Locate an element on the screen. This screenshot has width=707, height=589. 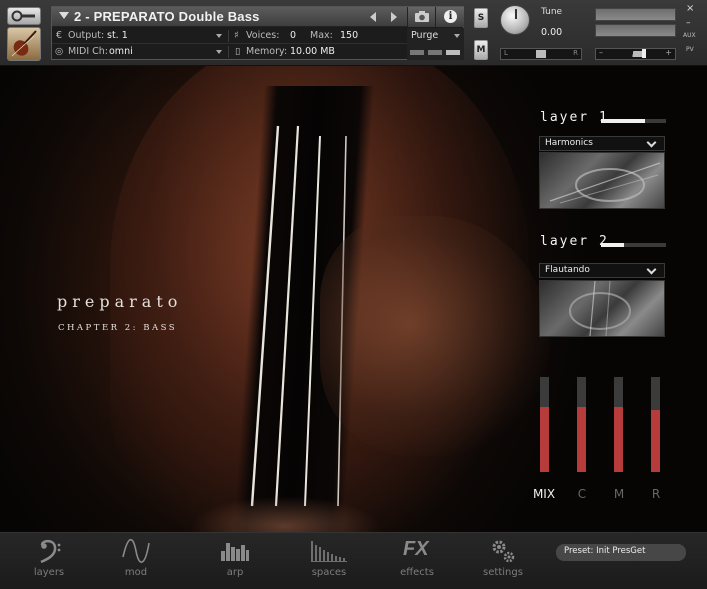
aux-button: AUX is located at coordinates (689, 35).